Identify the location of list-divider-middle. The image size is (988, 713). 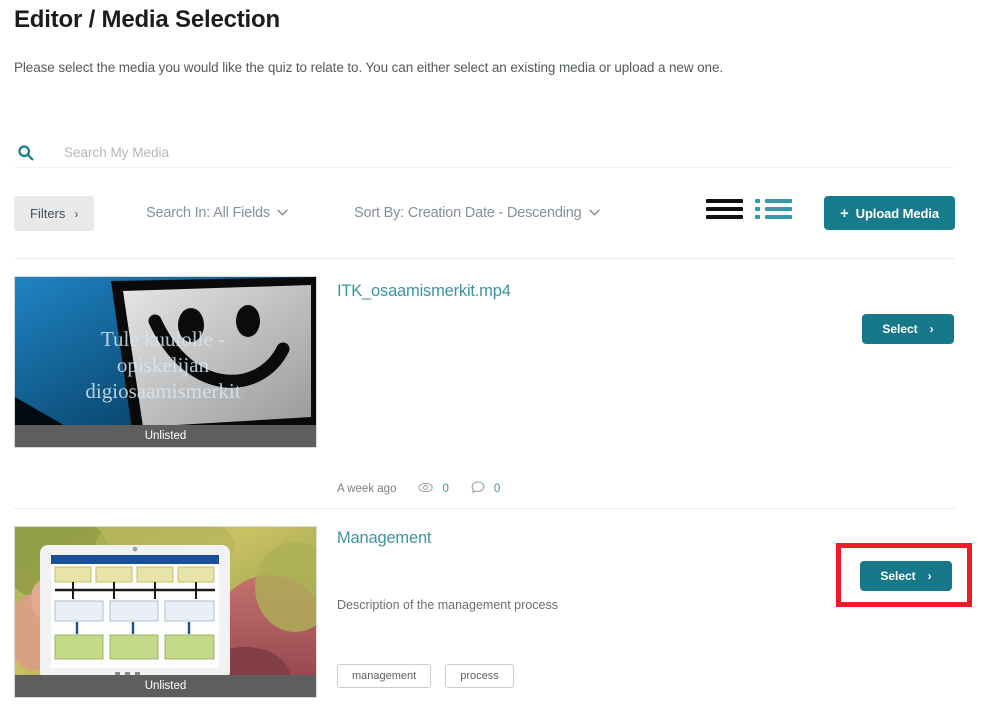
(484, 508).